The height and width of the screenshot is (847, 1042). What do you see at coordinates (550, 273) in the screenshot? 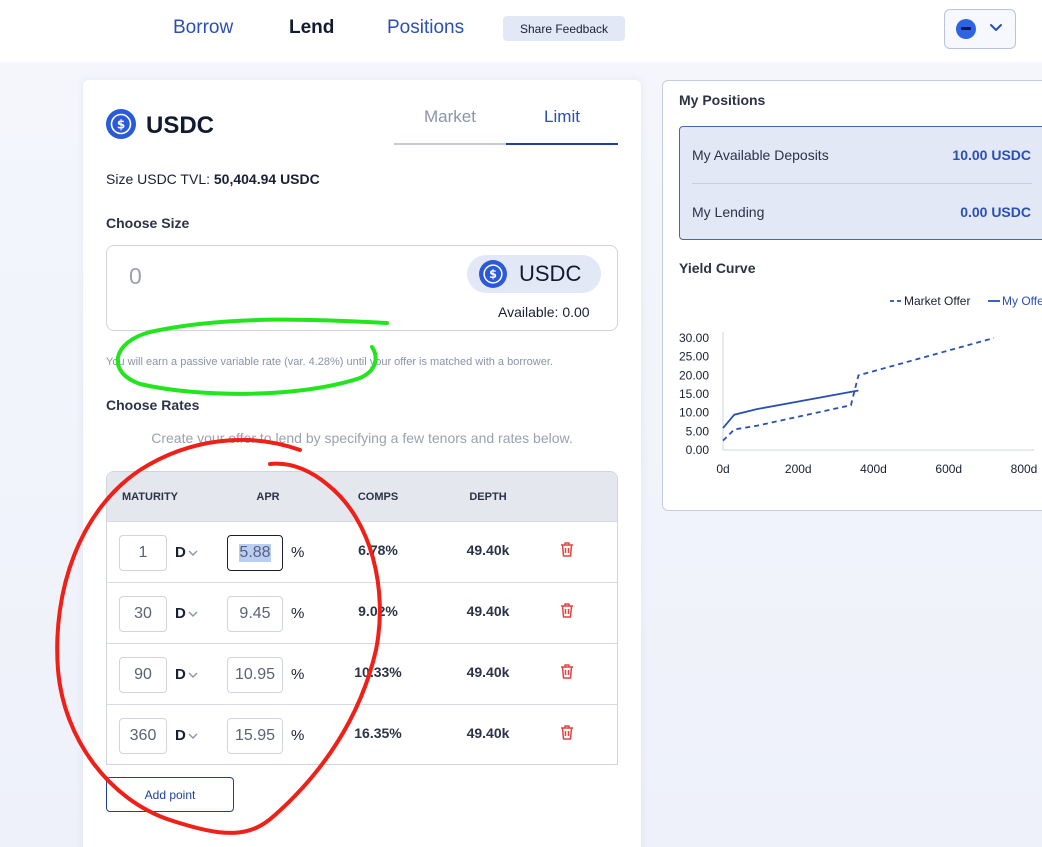
I see `token-name: USDC` at bounding box center [550, 273].